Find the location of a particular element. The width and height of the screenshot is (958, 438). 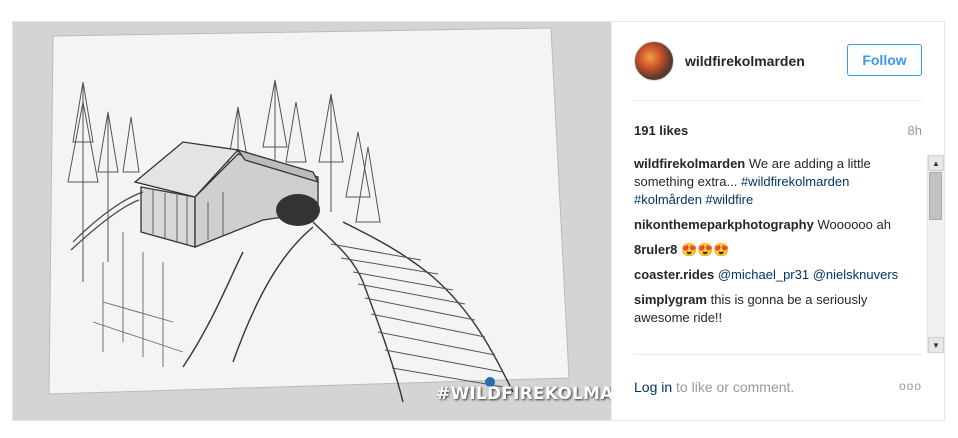

comments-scrollbar: ▲ ▼ is located at coordinates (935, 254).